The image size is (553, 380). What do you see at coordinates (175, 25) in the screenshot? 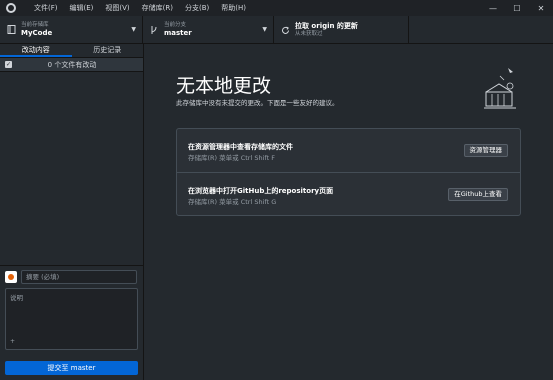
I see `branch-label: 当前分支` at bounding box center [175, 25].